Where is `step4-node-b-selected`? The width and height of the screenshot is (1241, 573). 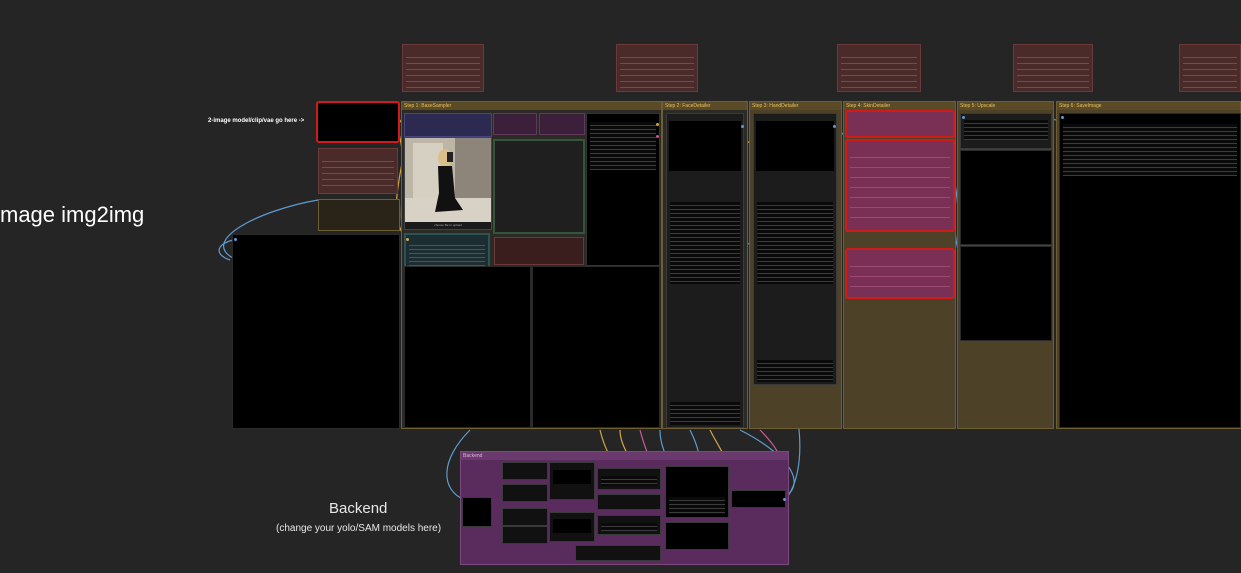
step4-node-b-selected is located at coordinates (900, 185).